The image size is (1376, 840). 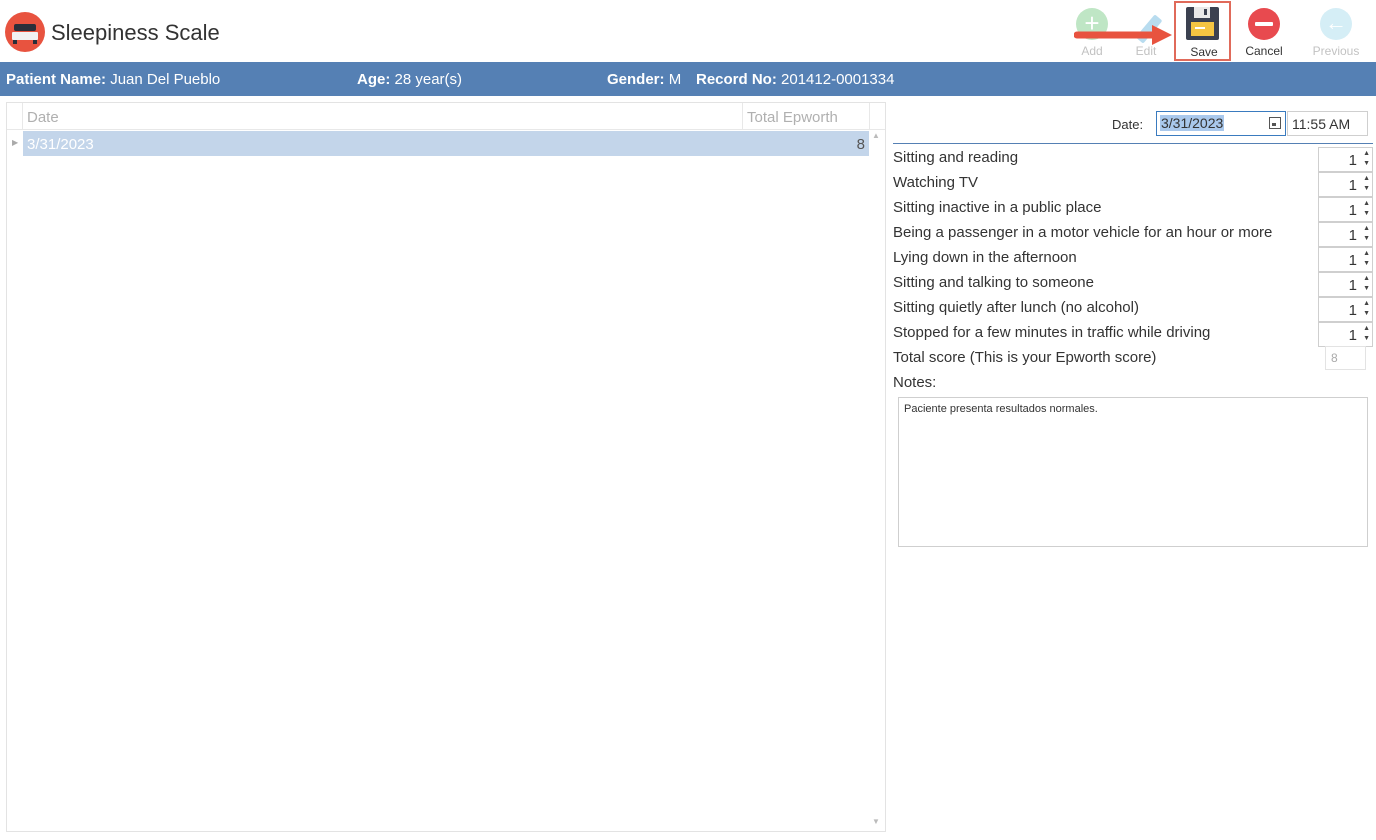 What do you see at coordinates (25, 32) in the screenshot?
I see `bed-icon` at bounding box center [25, 32].